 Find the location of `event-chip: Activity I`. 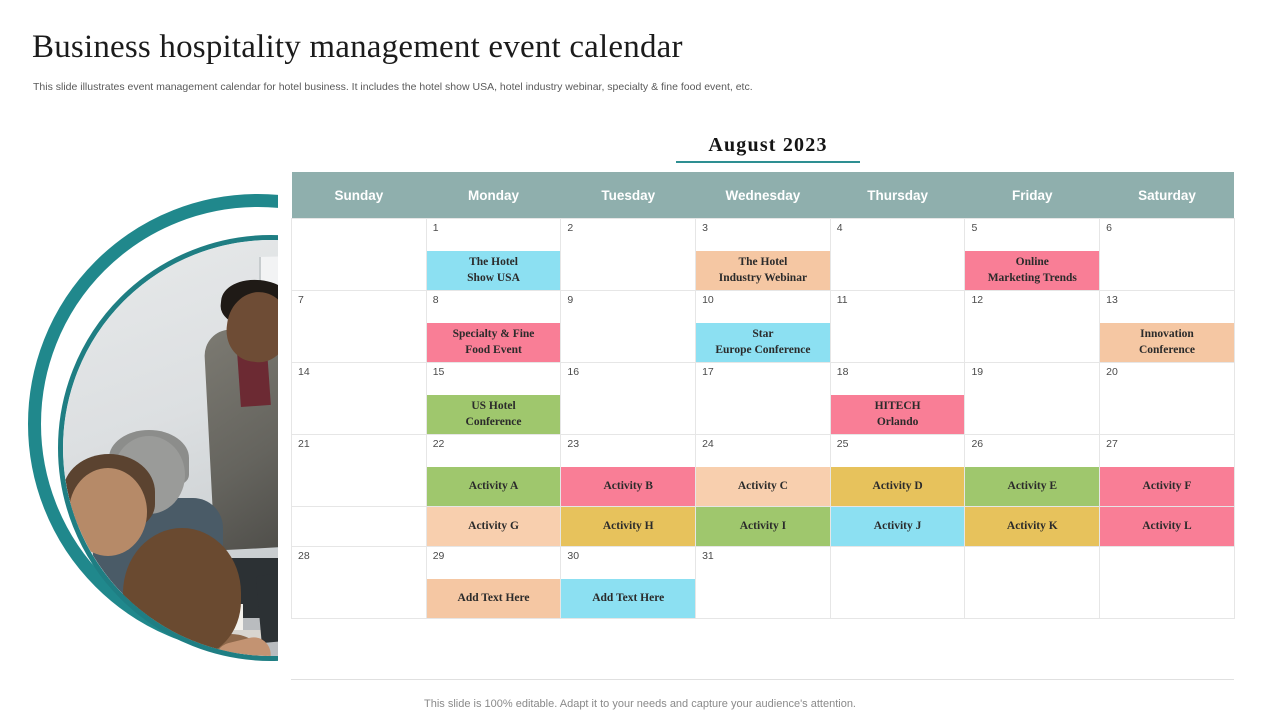

event-chip: Activity I is located at coordinates (763, 526).